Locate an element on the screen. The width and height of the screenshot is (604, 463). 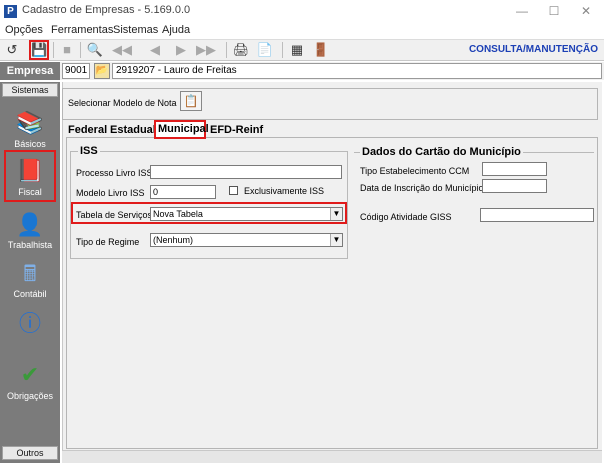
menu-sistemas: Sistemas is located at coordinates (135, 30).